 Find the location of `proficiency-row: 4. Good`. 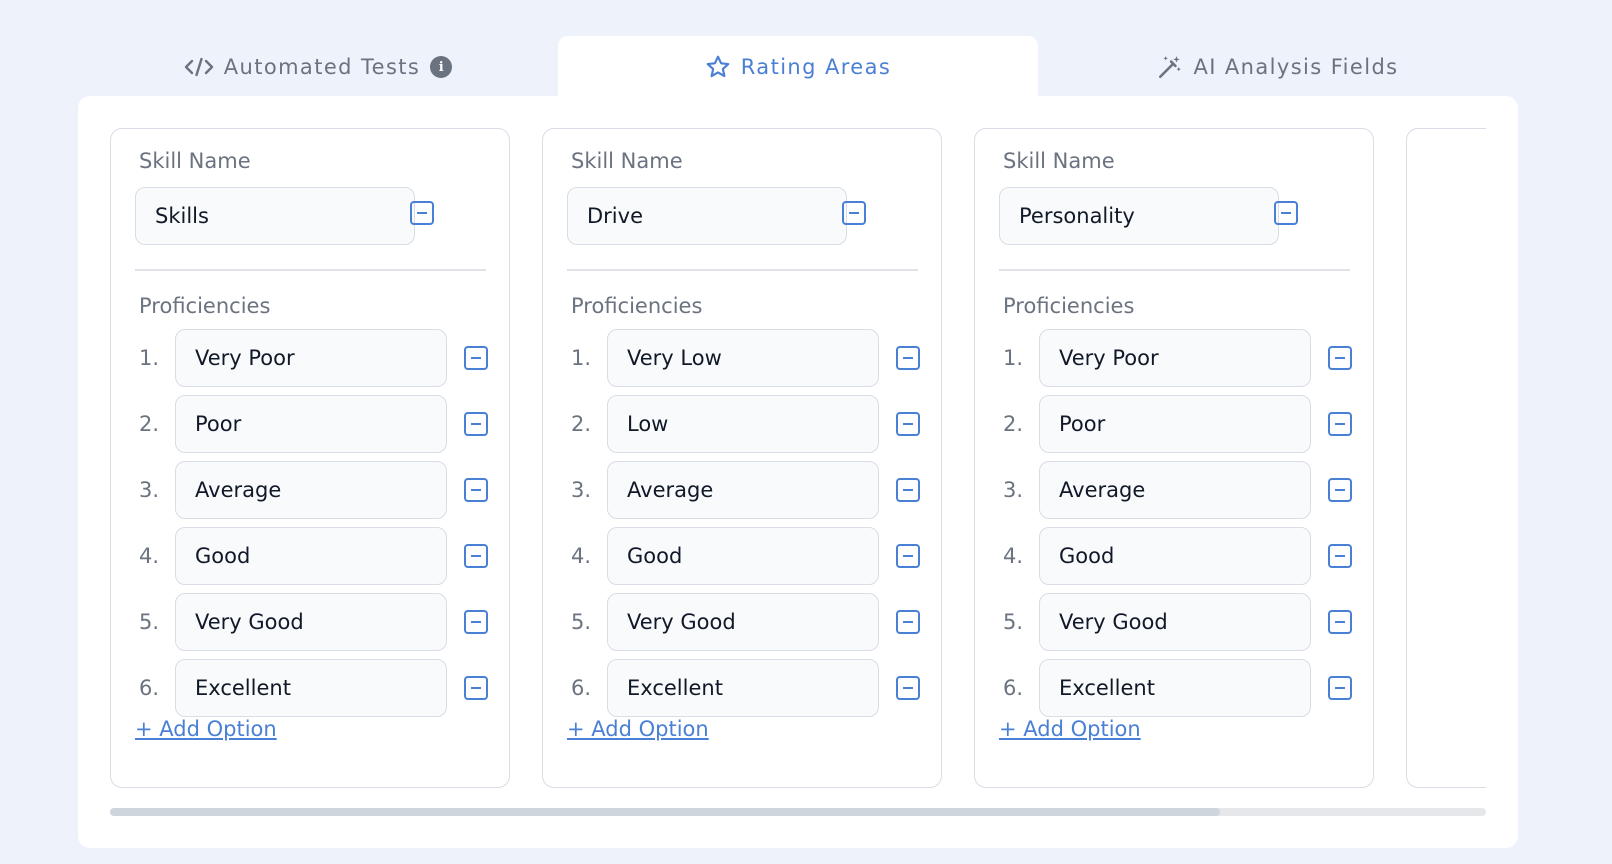

proficiency-row: 4. Good is located at coordinates (743, 556).